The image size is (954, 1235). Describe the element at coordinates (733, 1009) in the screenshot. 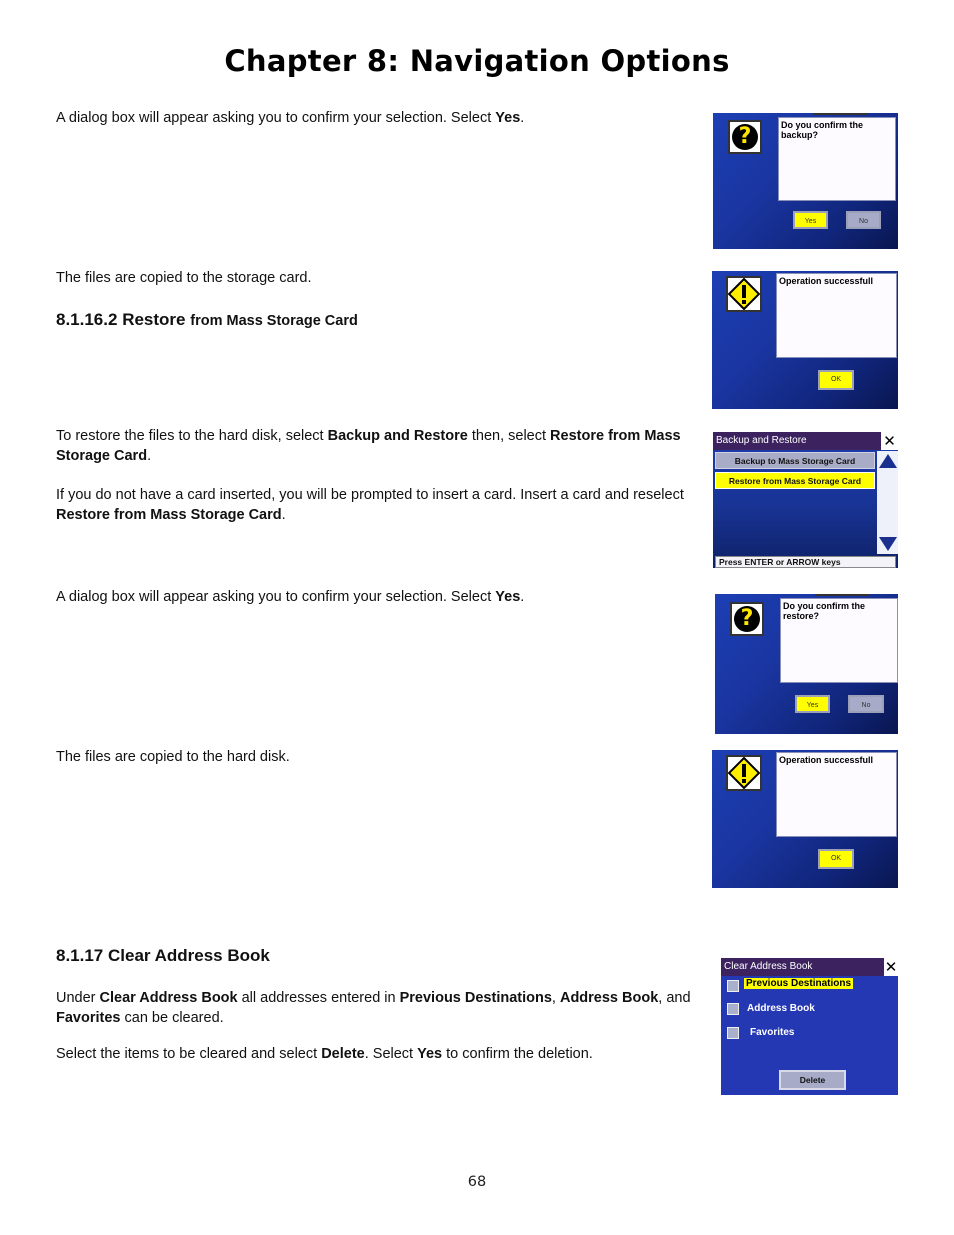

I see `checkbox-address-book` at that location.